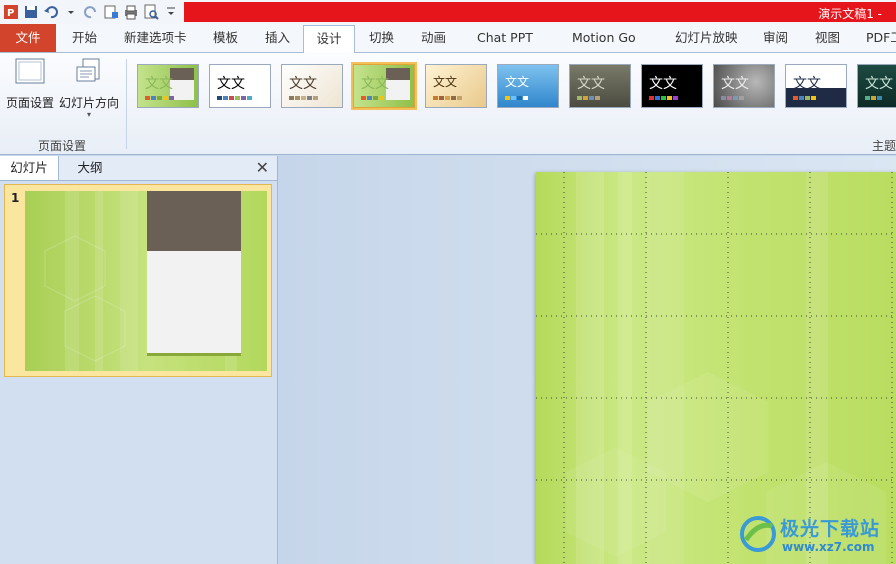 The height and width of the screenshot is (564, 896). What do you see at coordinates (604, 38) in the screenshot?
I see `tab-motion-go: Motion Go` at bounding box center [604, 38].